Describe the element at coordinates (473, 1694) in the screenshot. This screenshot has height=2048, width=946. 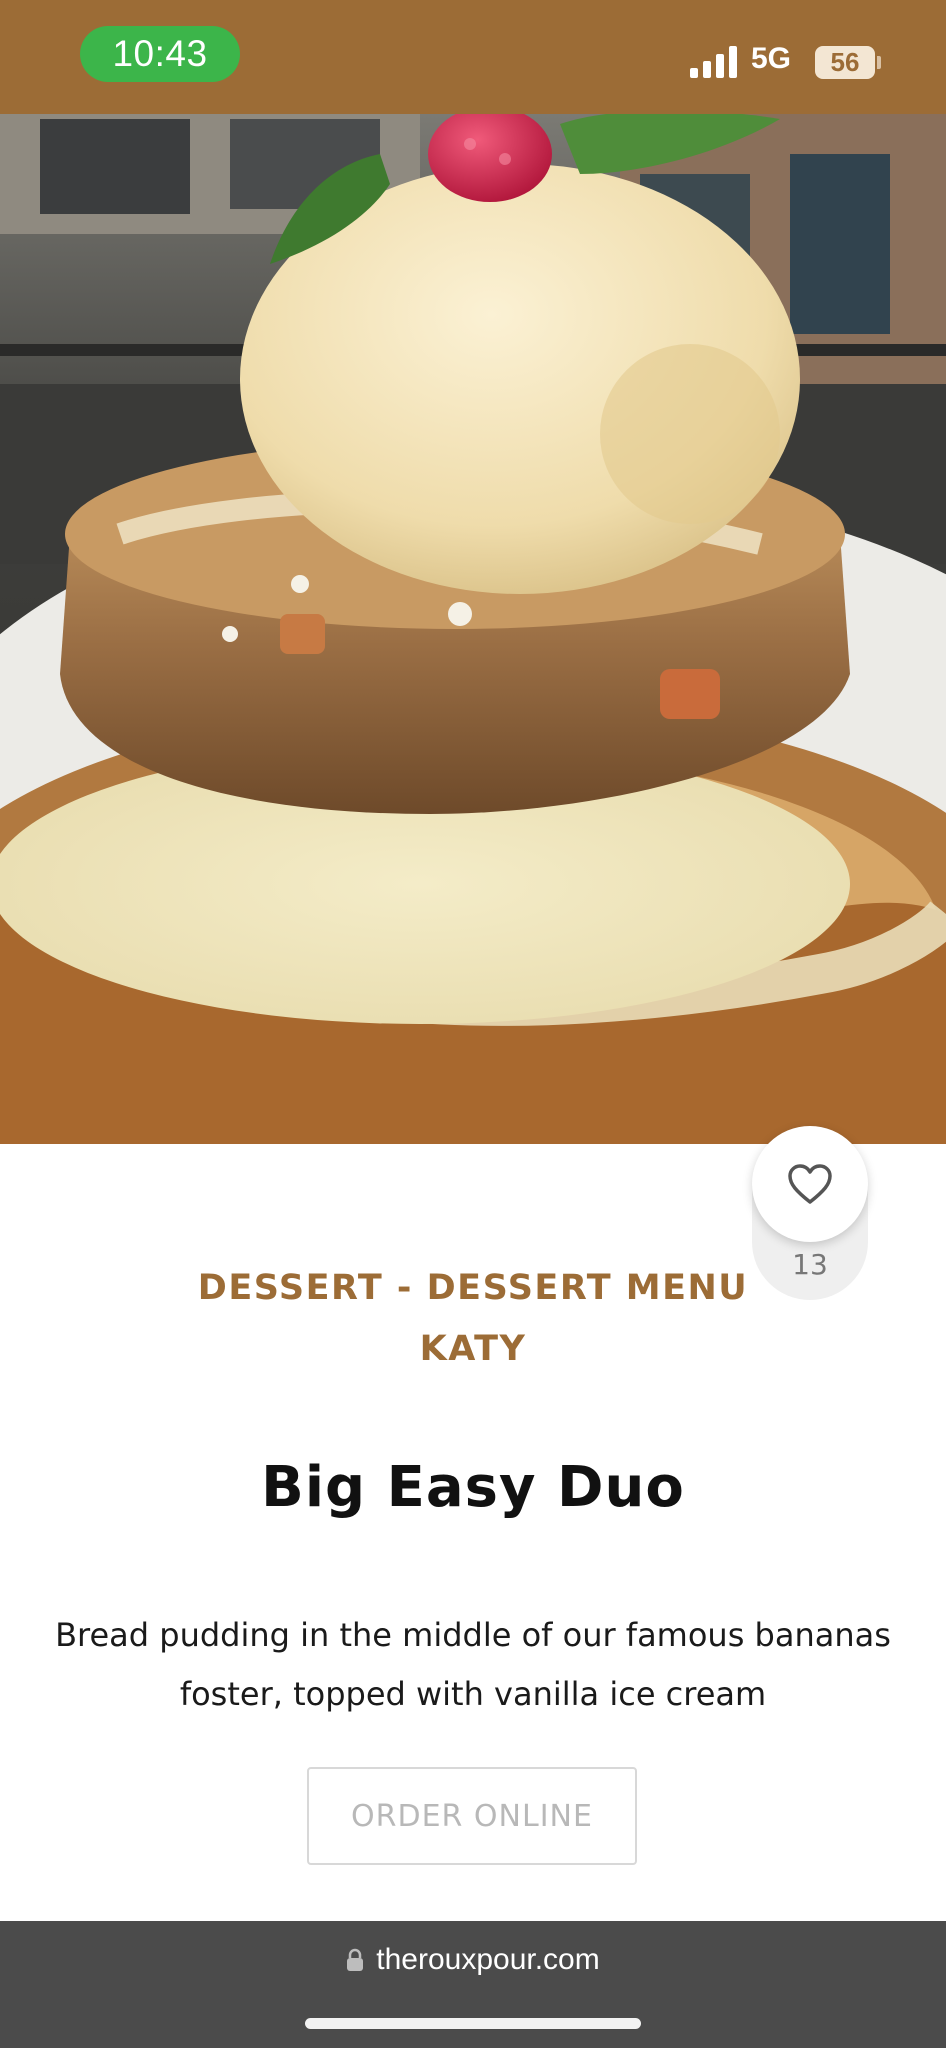
I see `description-line-2: foster, topped with vanilla ice cream` at that location.